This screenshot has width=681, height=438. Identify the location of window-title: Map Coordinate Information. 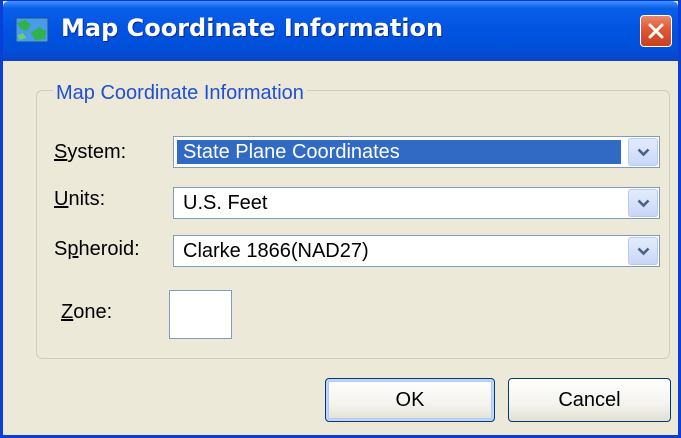
(252, 28).